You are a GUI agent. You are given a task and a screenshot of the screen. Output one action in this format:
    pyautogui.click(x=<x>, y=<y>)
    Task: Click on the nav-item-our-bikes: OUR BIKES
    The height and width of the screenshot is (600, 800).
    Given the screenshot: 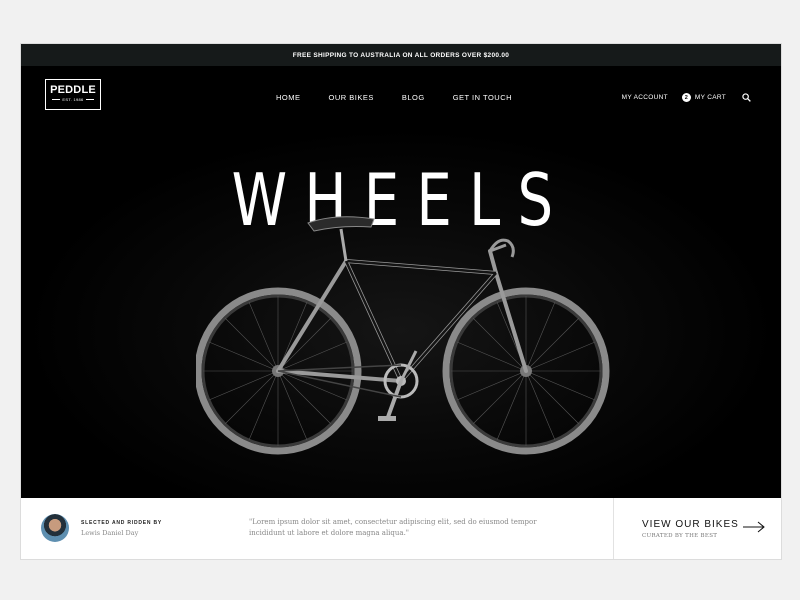 What is the action you would take?
    pyautogui.click(x=351, y=97)
    